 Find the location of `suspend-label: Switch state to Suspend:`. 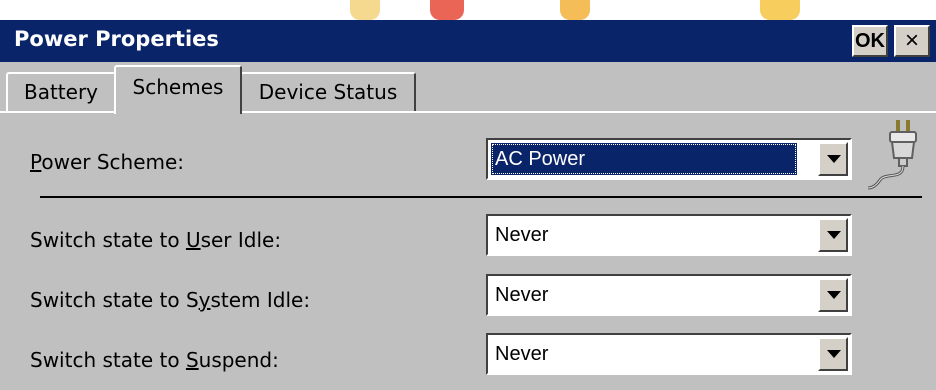

suspend-label: Switch state to Suspend: is located at coordinates (154, 360).